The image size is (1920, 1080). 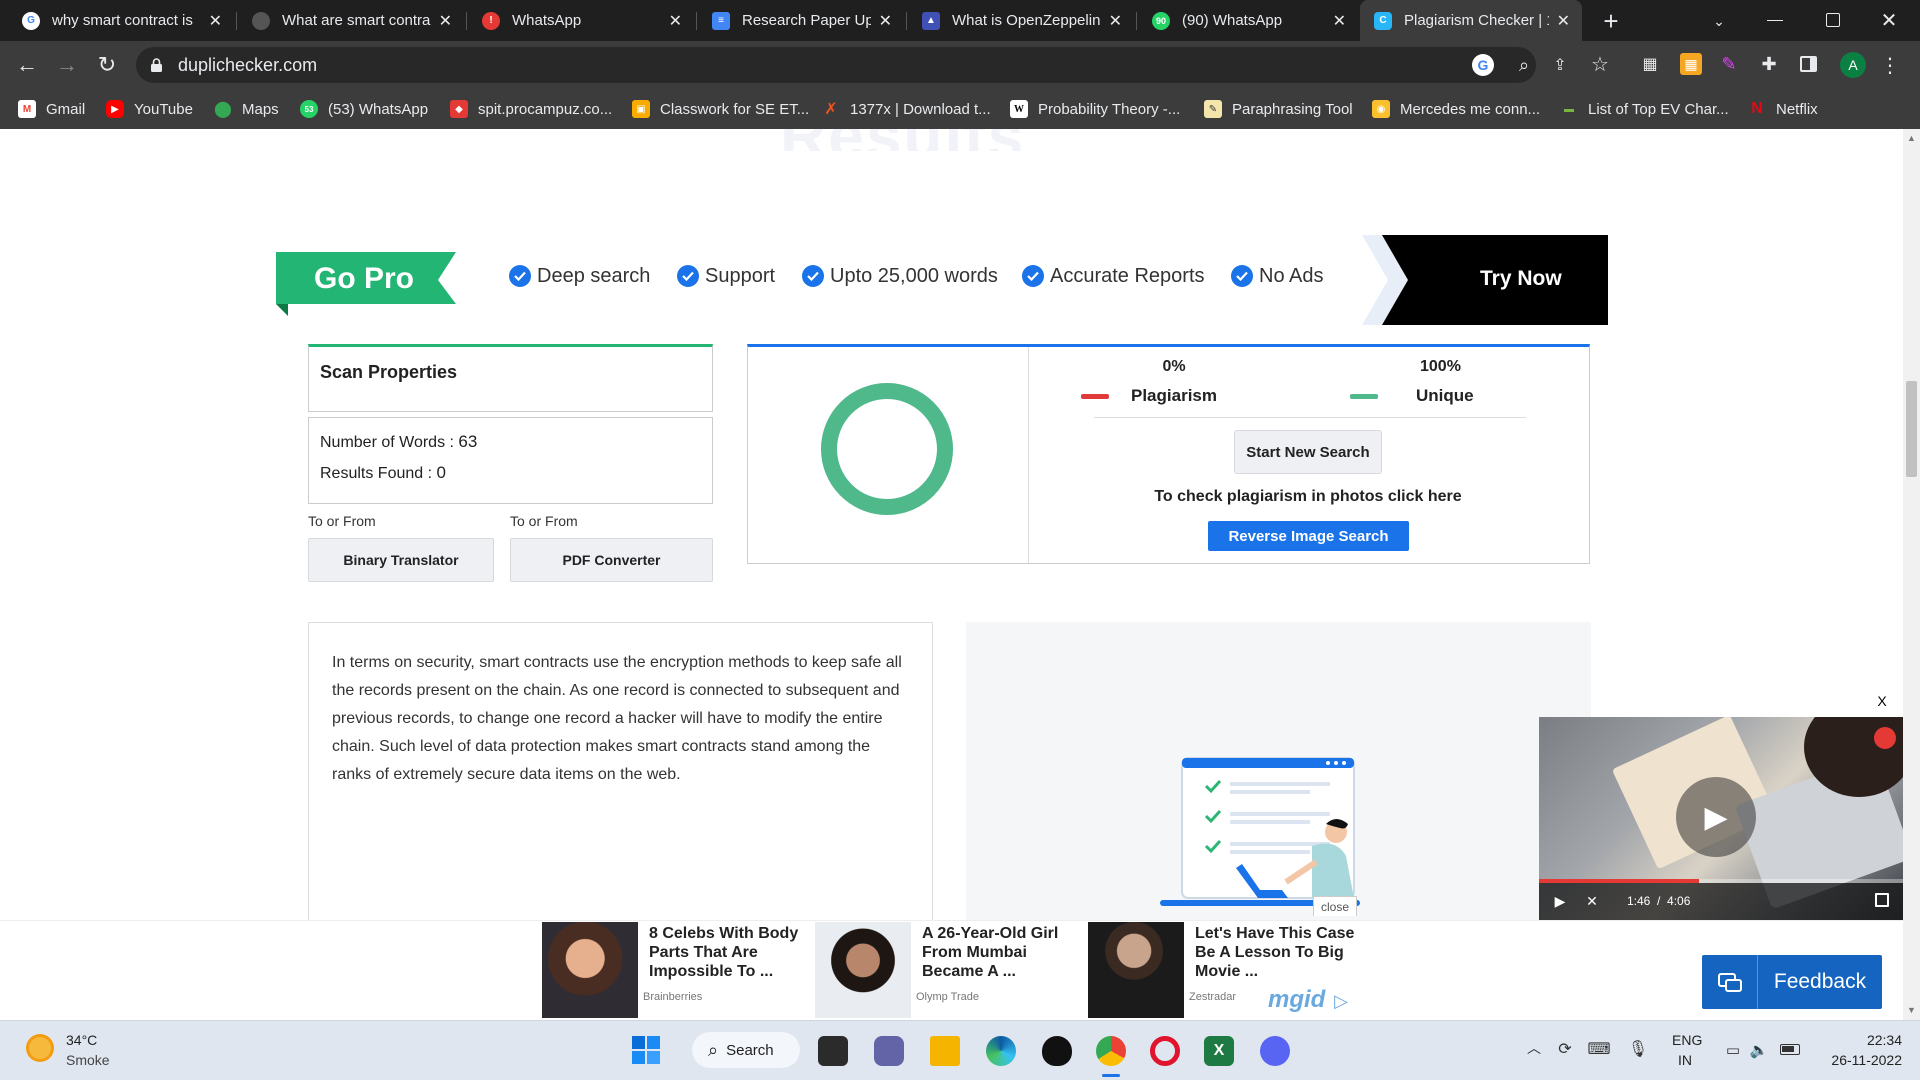 What do you see at coordinates (1911, 138) in the screenshot?
I see `scroll-up-icon: ▲` at bounding box center [1911, 138].